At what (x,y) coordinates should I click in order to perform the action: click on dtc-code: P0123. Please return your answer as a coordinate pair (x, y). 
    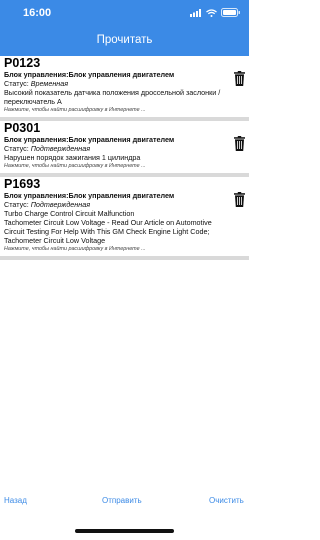
    Looking at the image, I should click on (22, 63).